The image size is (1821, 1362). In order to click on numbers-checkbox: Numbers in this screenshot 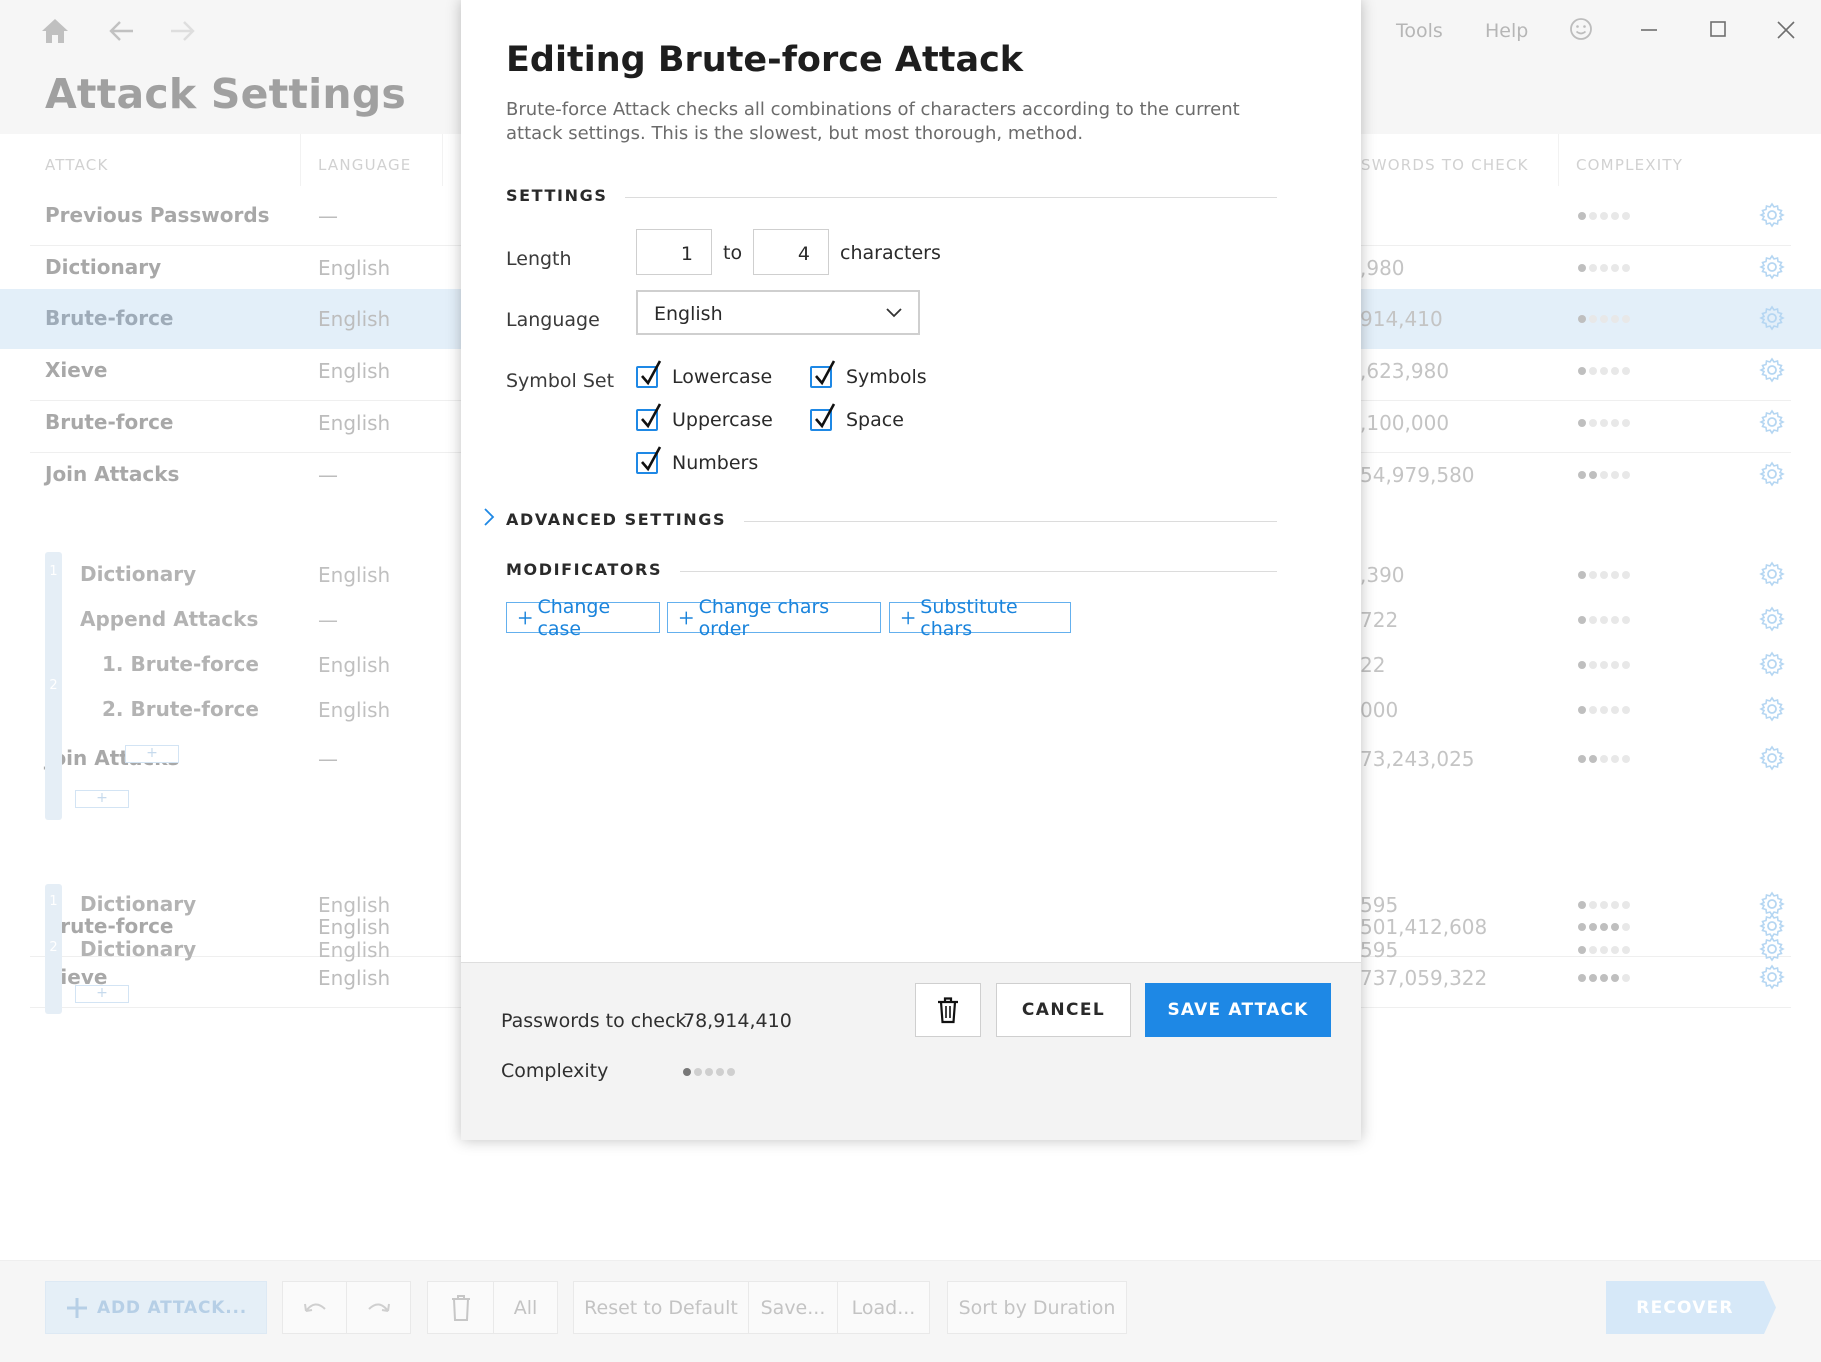, I will do `click(697, 460)`.